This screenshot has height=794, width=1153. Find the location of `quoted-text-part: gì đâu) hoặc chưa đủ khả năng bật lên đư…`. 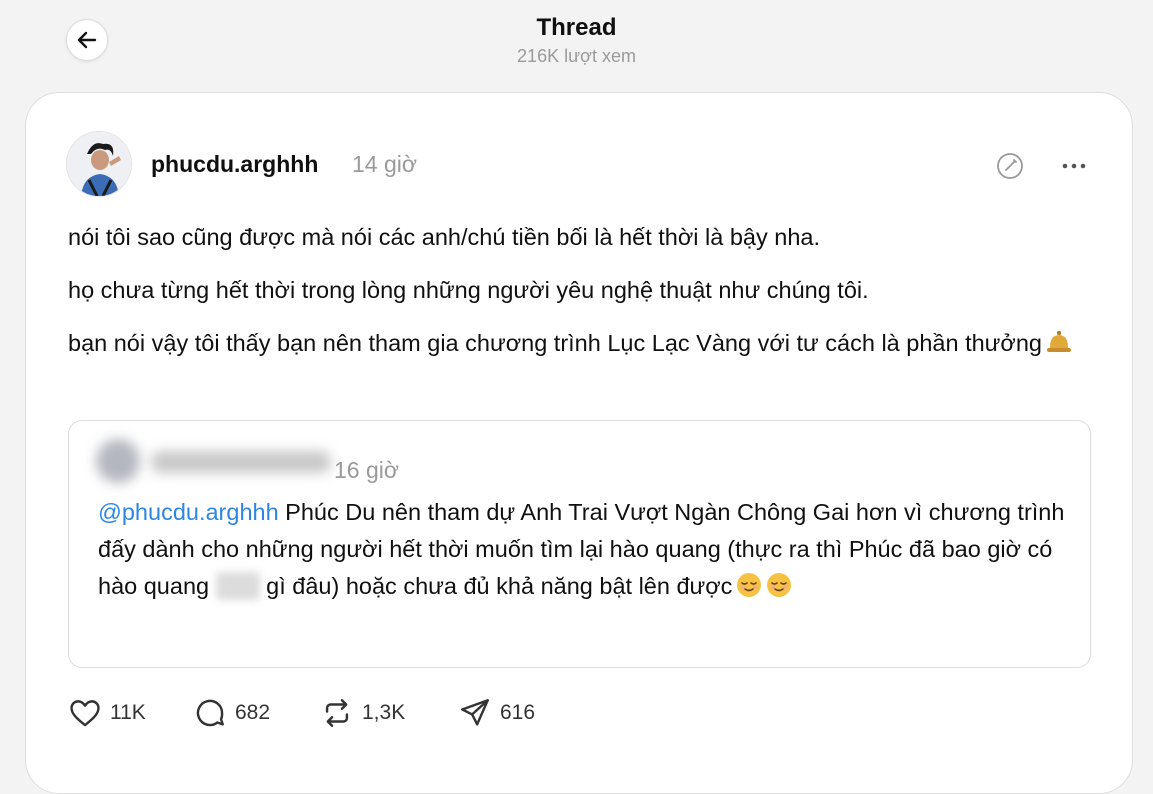

quoted-text-part: gì đâu) hoặc chưa đủ khả năng bật lên đư… is located at coordinates (496, 586).